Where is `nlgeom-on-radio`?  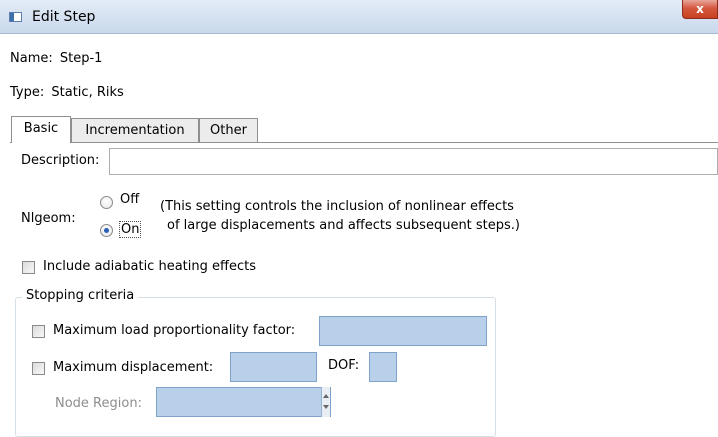
nlgeom-on-radio is located at coordinates (106, 230).